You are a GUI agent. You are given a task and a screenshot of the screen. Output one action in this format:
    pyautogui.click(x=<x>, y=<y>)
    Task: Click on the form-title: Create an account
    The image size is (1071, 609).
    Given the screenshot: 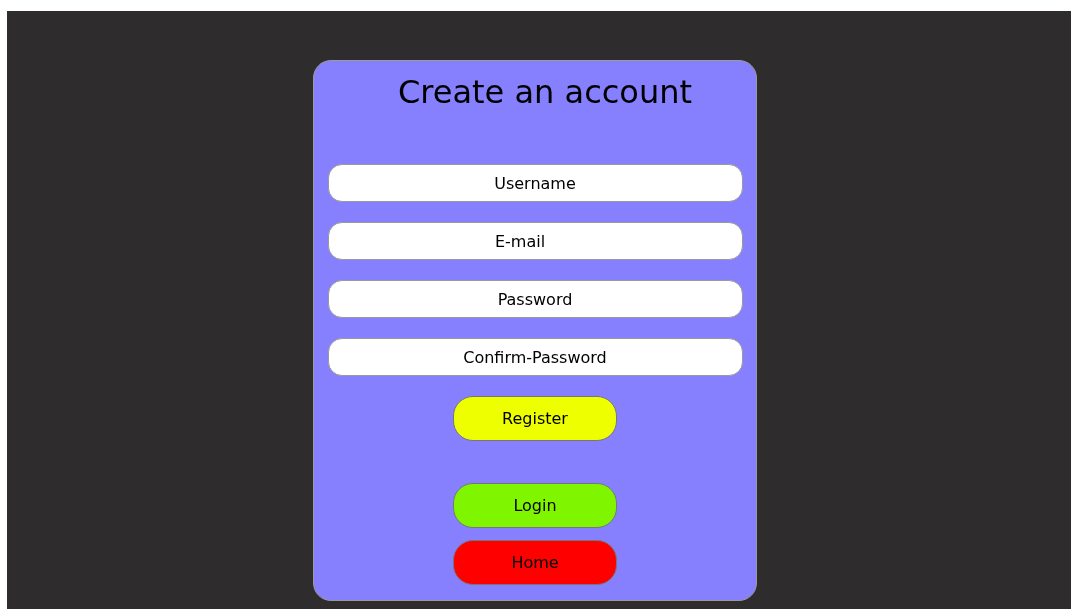 What is the action you would take?
    pyautogui.click(x=544, y=92)
    